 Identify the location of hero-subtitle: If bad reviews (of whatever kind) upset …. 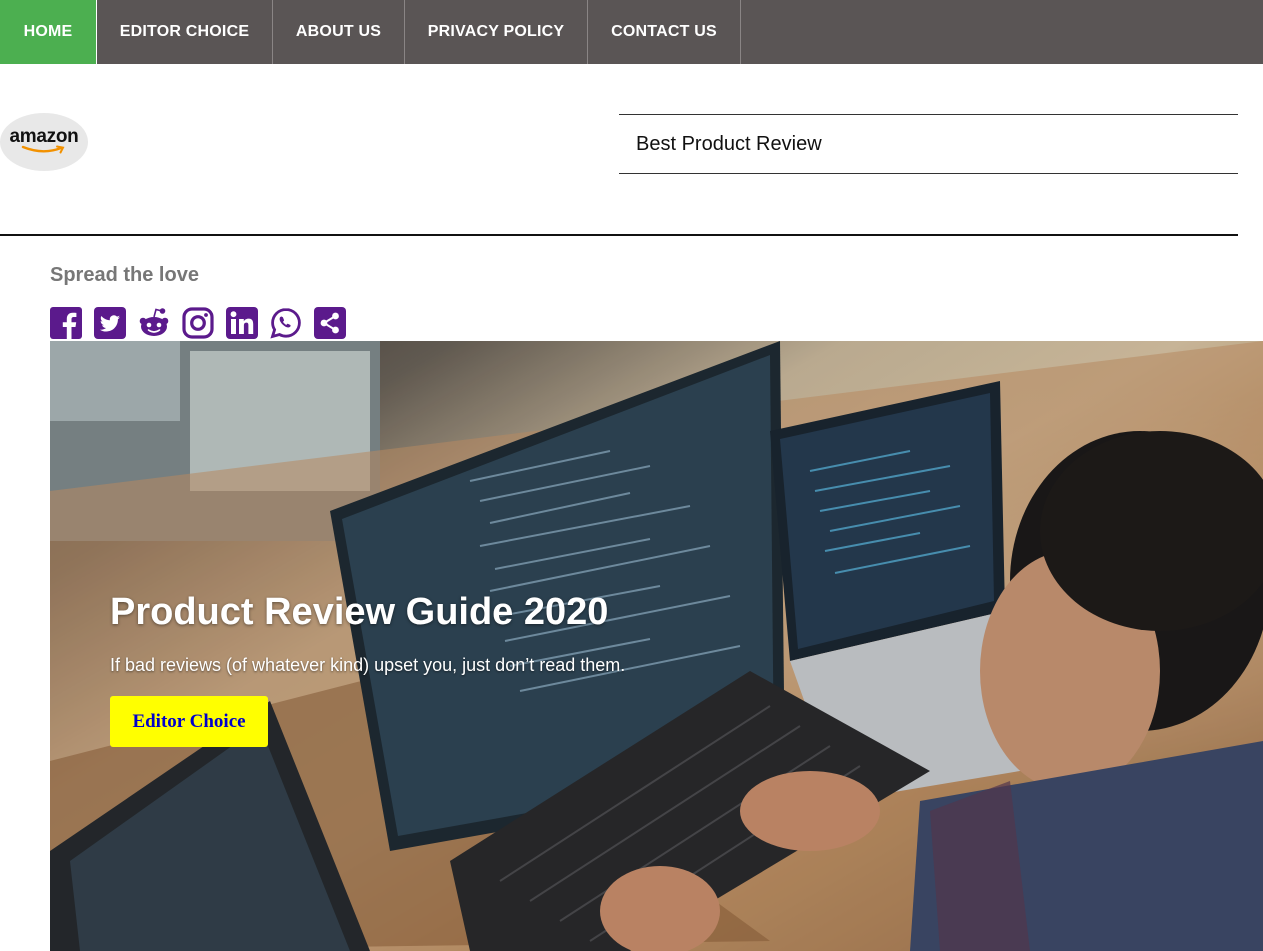
(368, 665).